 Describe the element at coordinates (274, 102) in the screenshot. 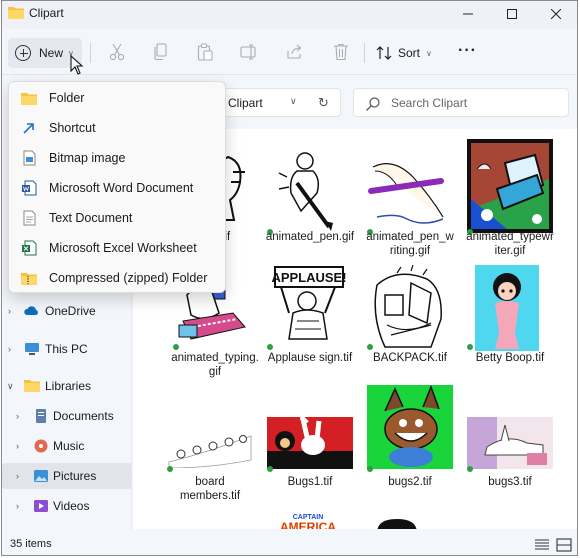

I see `address-bar: Clipart ∨ ↻` at that location.